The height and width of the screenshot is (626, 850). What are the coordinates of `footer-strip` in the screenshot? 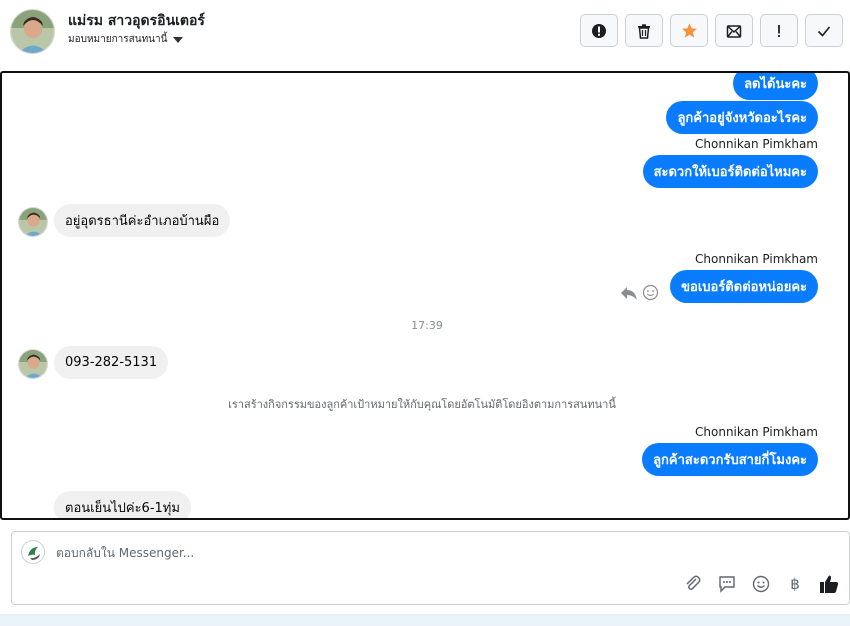 It's located at (425, 620).